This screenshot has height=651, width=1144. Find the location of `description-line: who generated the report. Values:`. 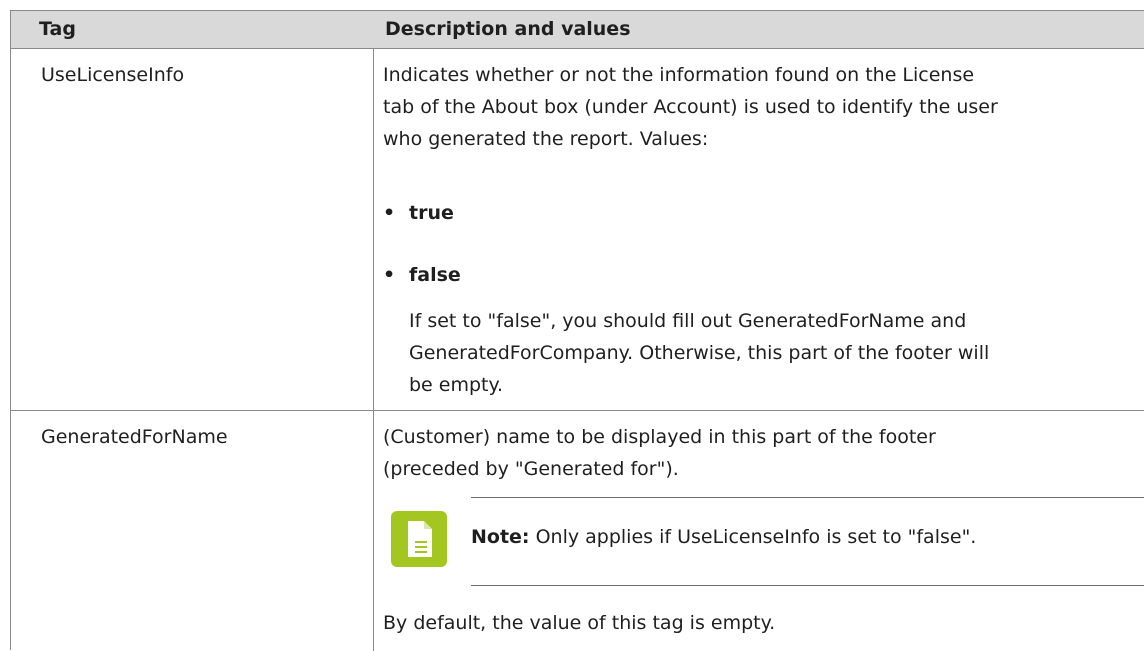

description-line: who generated the report. Values: is located at coordinates (546, 139).